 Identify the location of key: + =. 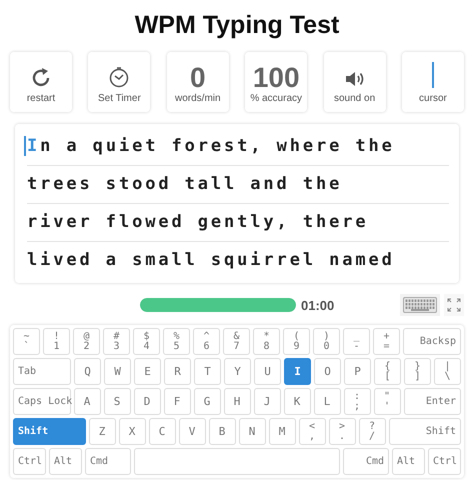
(386, 341).